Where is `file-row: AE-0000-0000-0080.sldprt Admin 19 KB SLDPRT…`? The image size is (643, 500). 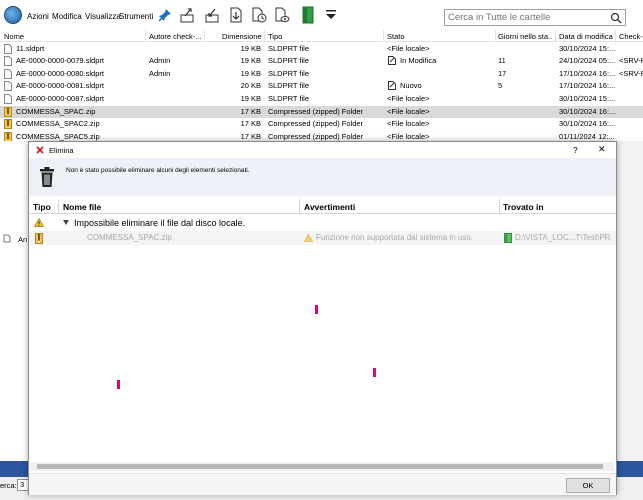
file-row: AE-0000-0000-0080.sldprt Admin 19 KB SLDPRT… is located at coordinates (321, 74).